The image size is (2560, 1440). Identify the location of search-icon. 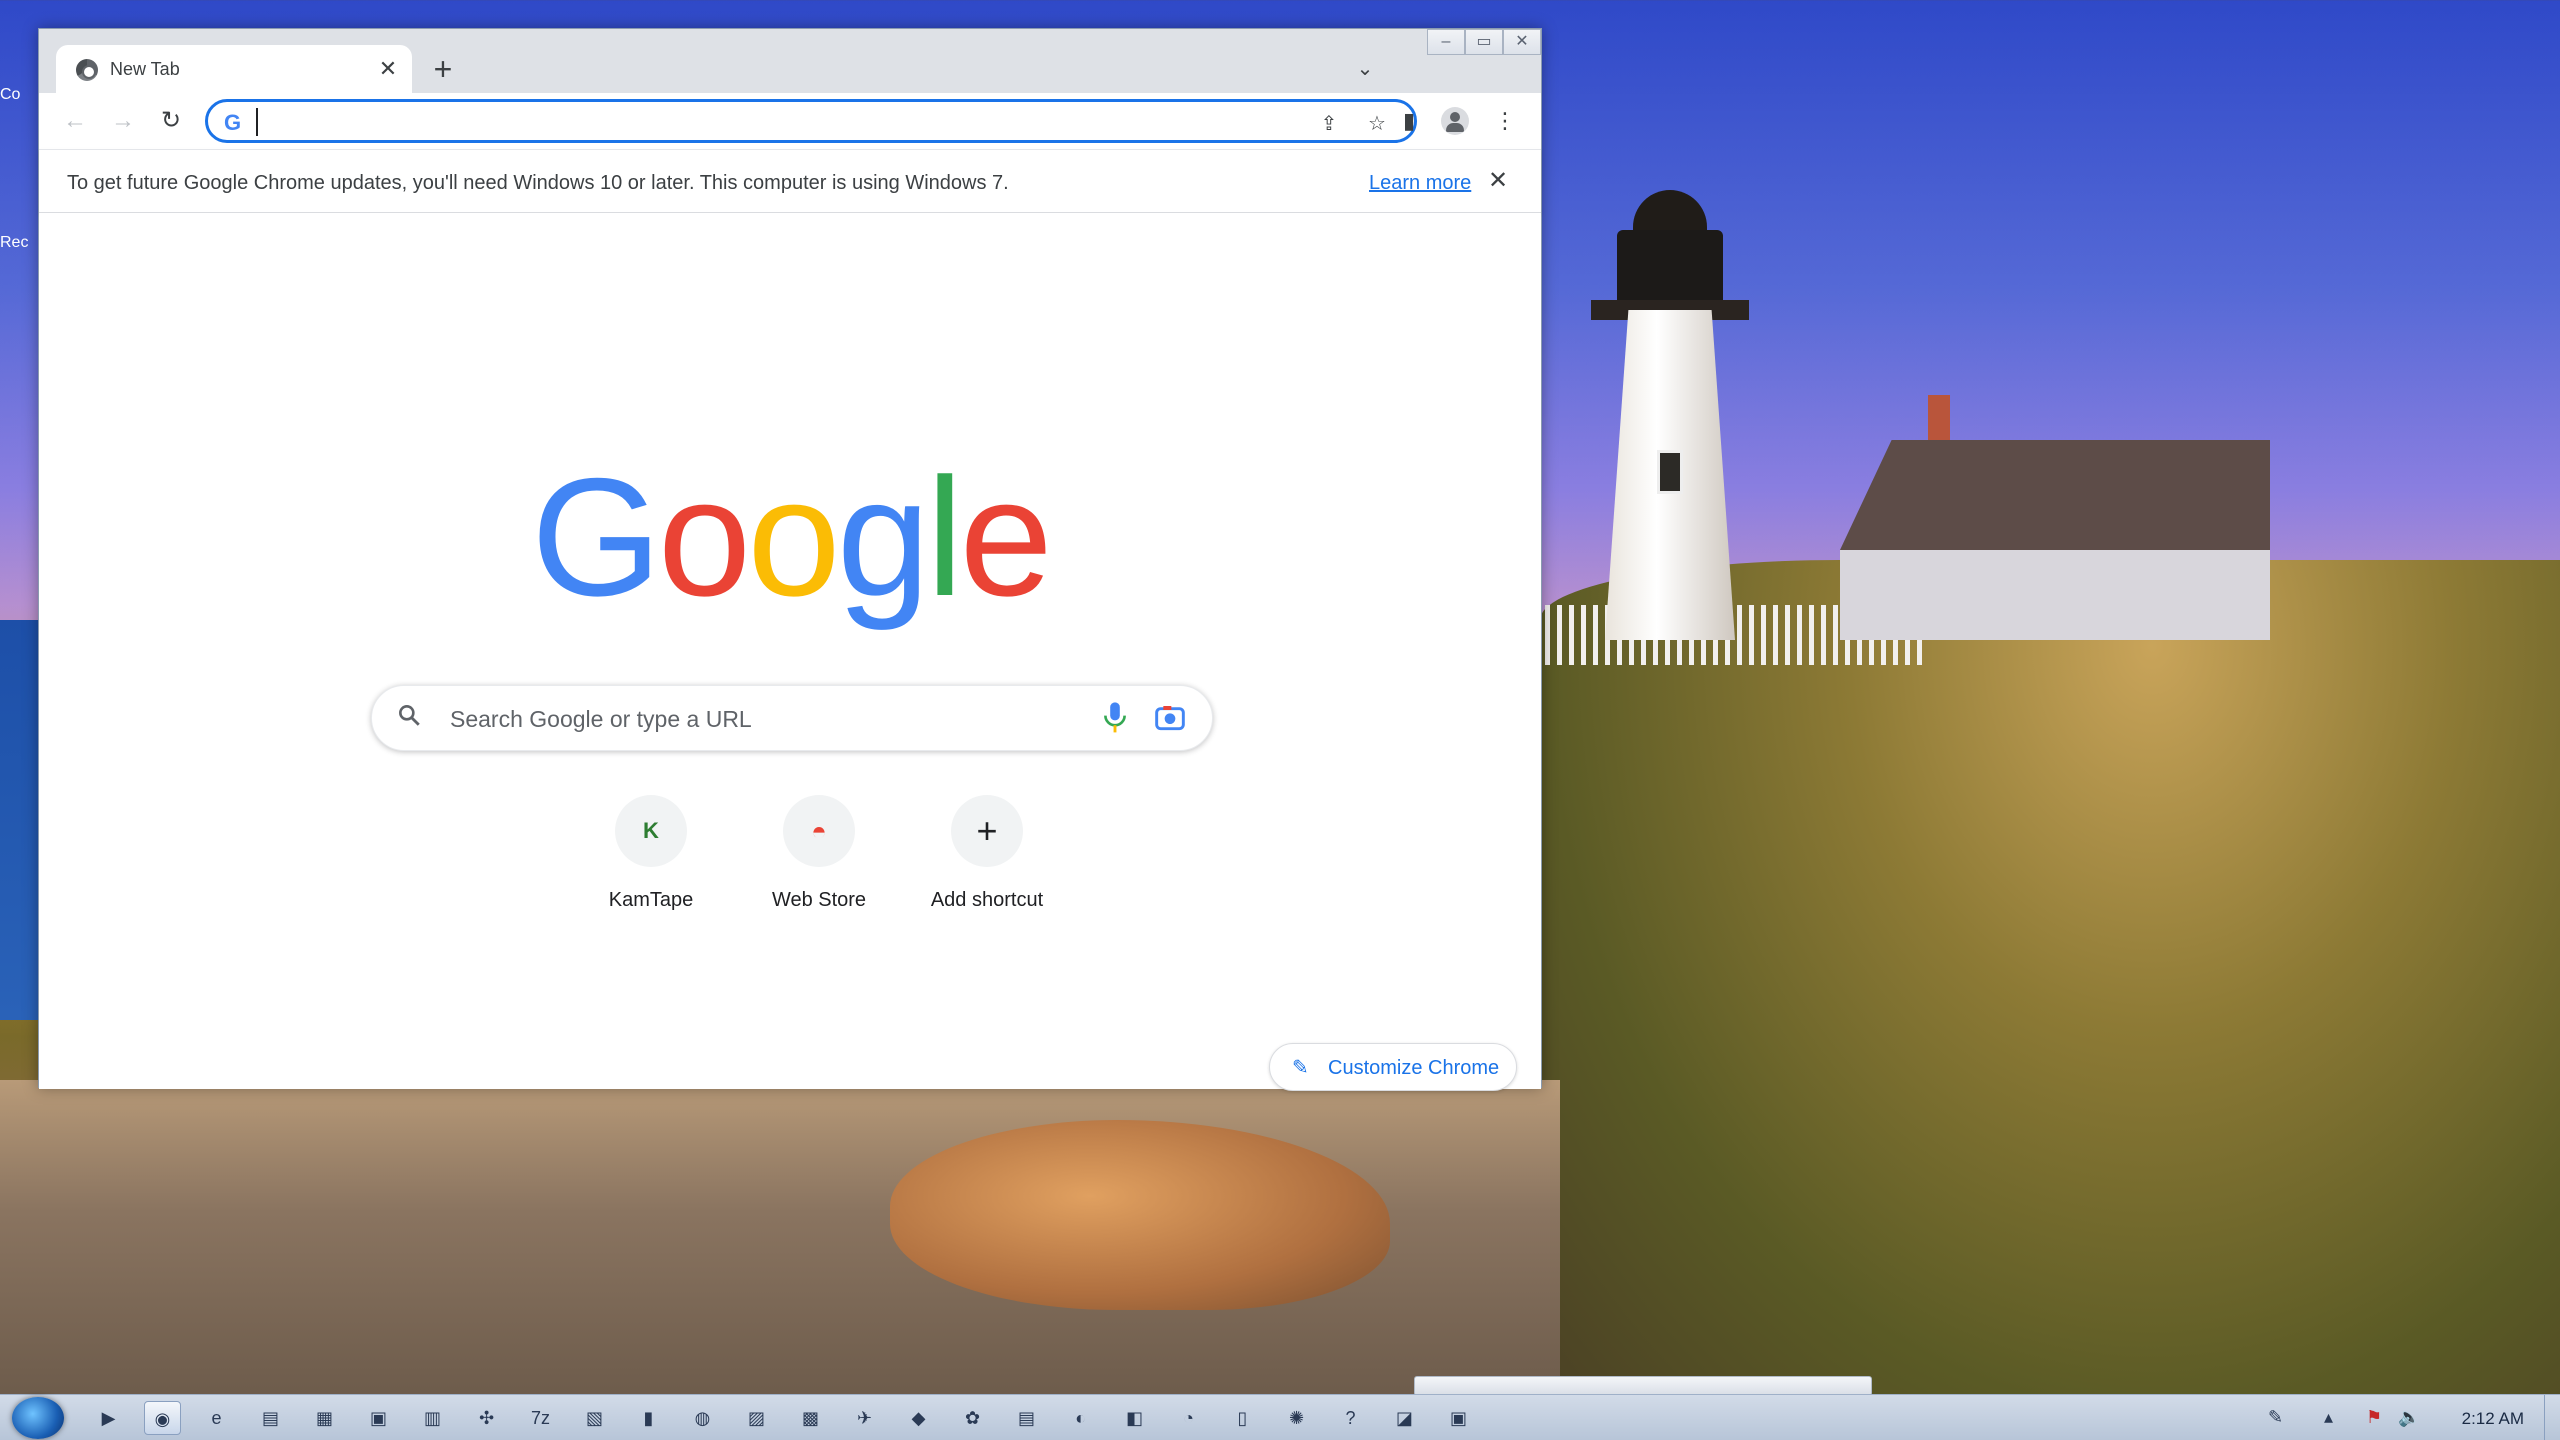
(409, 718).